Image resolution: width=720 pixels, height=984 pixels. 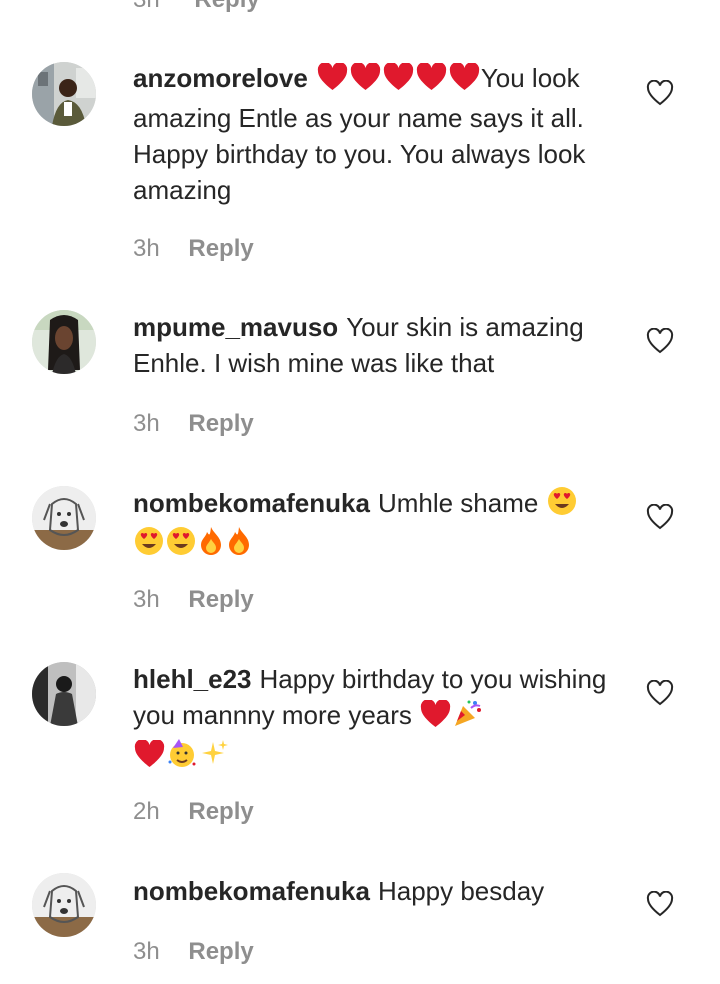 What do you see at coordinates (220, 78) in the screenshot?
I see `comment-username: anzomorelove` at bounding box center [220, 78].